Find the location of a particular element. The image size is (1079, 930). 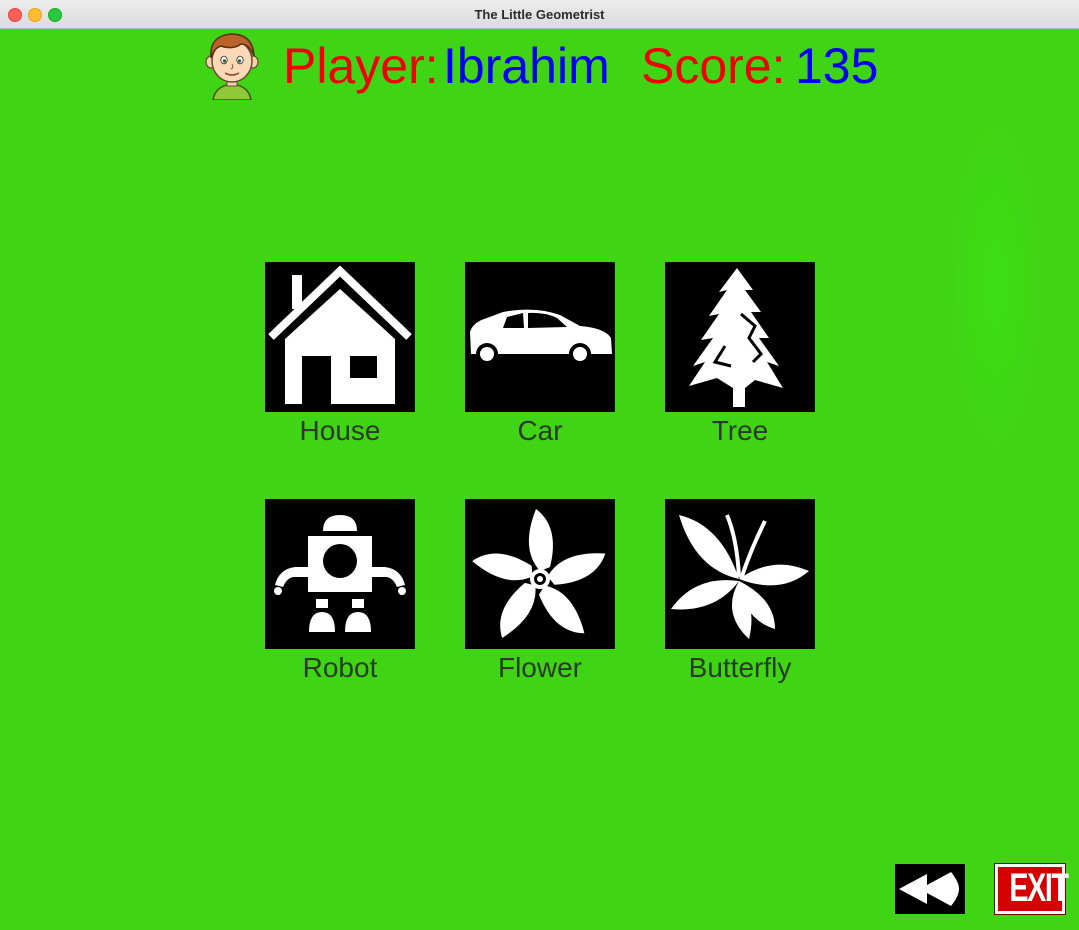

title-bar: The Little Geometrist is located at coordinates (539, 14).